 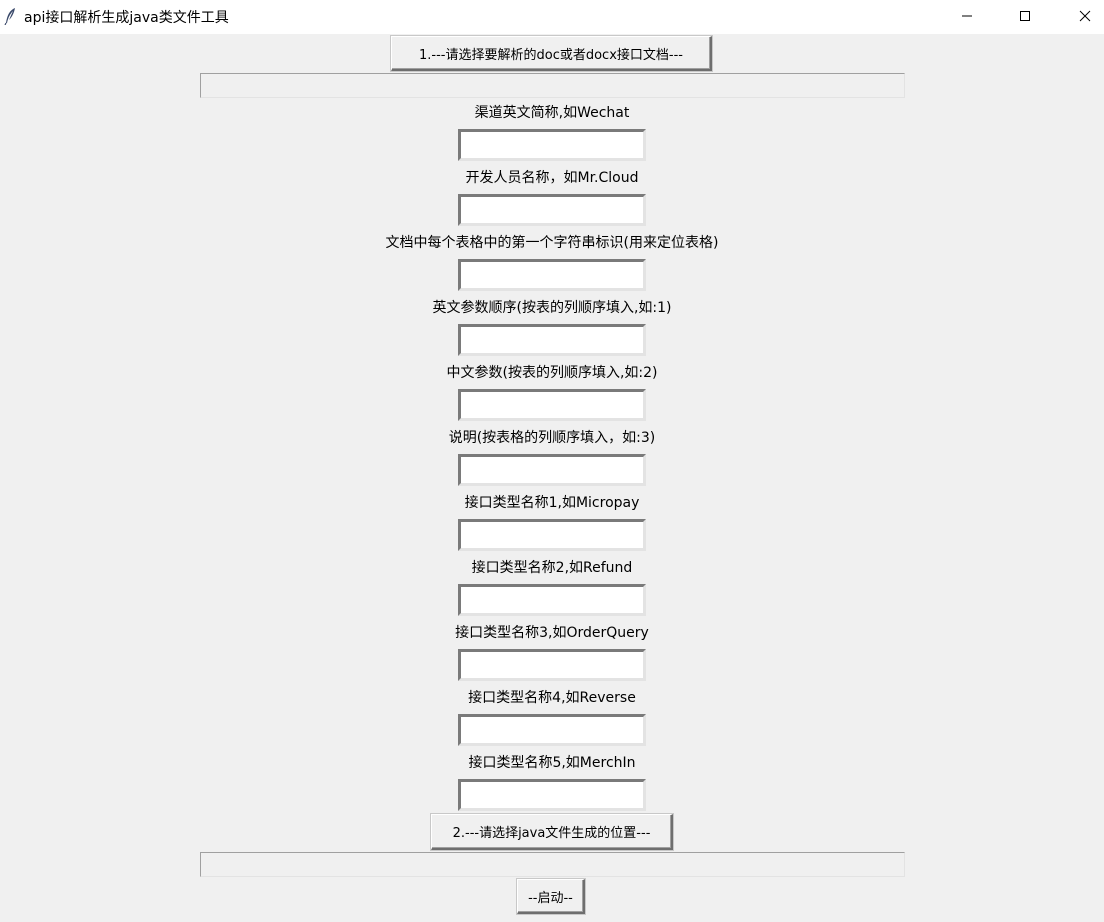 What do you see at coordinates (552, 568) in the screenshot?
I see `field-label-interface-type-2: 接口类型名称2,如Refund` at bounding box center [552, 568].